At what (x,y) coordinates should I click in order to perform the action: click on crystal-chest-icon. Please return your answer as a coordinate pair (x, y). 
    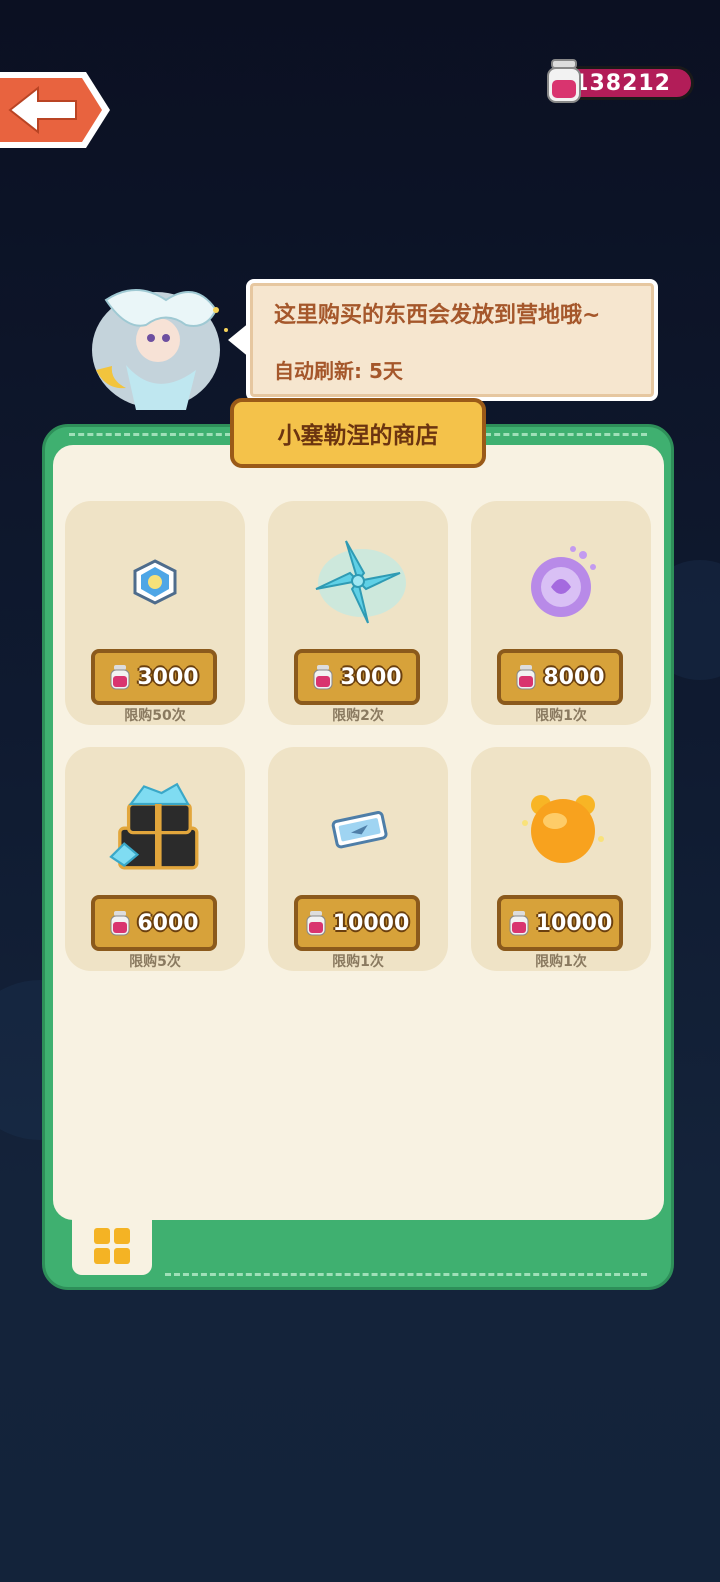
    Looking at the image, I should click on (154, 826).